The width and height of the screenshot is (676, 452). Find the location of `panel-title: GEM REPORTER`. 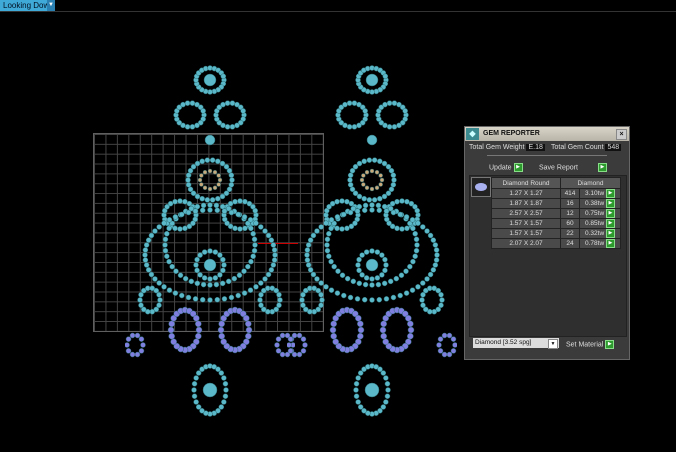

panel-title: GEM REPORTER is located at coordinates (511, 133).